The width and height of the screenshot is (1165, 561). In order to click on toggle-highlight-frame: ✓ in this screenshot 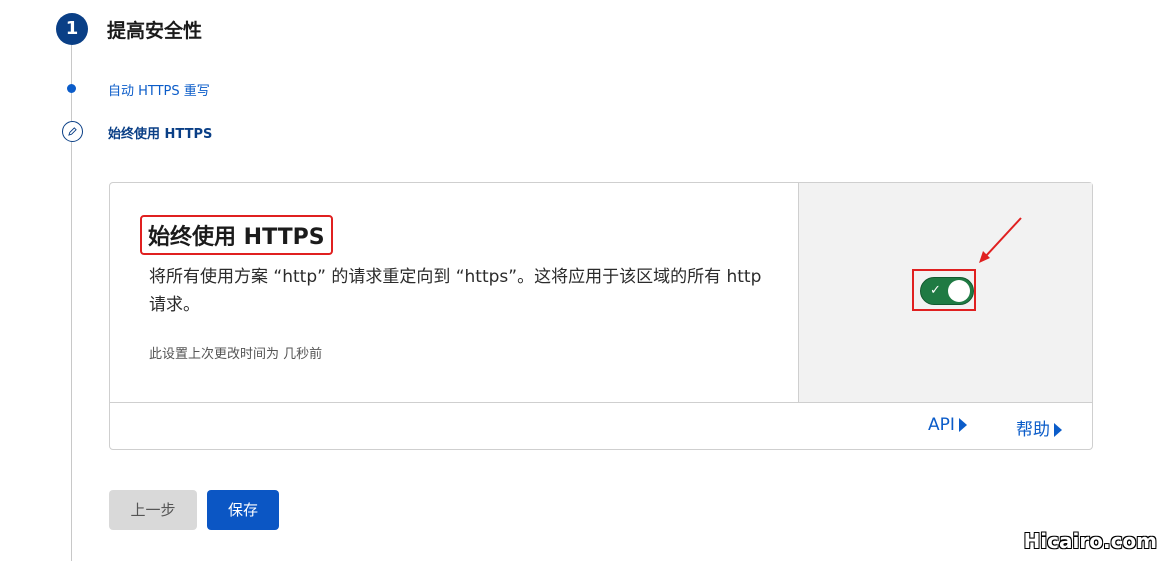, I will do `click(944, 290)`.